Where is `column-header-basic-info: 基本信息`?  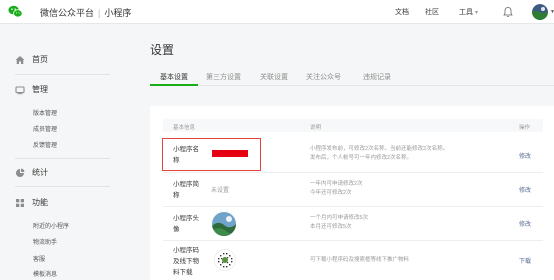
column-header-basic-info: 基本信息 is located at coordinates (184, 128).